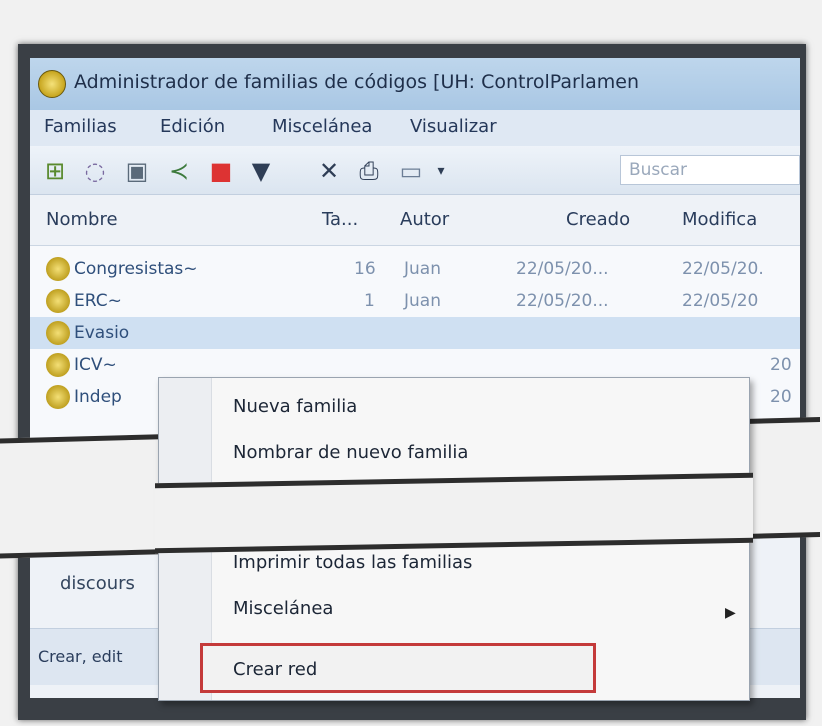 The width and height of the screenshot is (822, 726). What do you see at coordinates (97, 583) in the screenshot?
I see `comment-text: discours` at bounding box center [97, 583].